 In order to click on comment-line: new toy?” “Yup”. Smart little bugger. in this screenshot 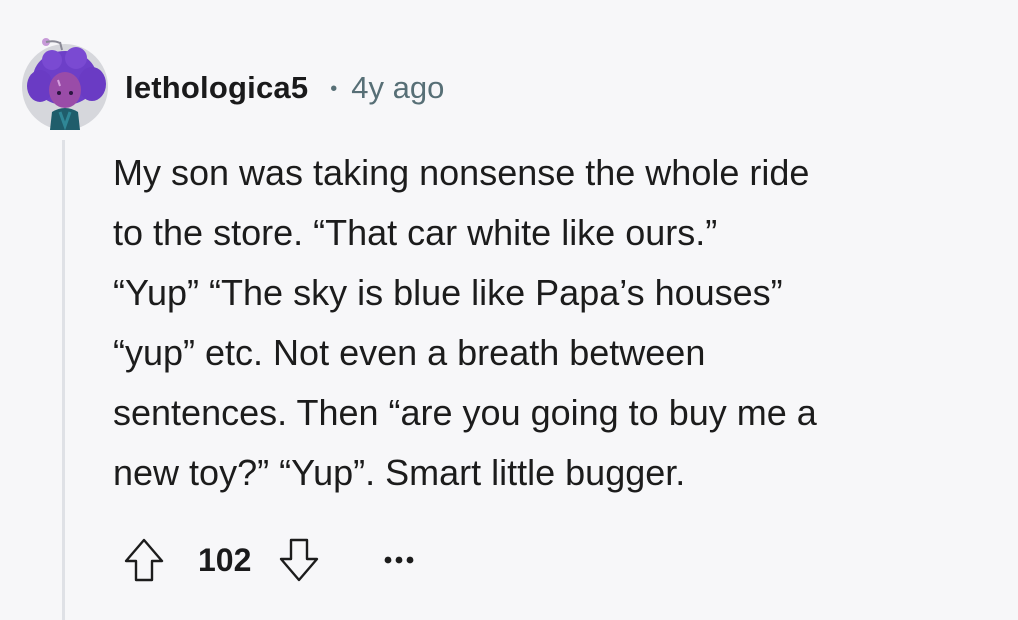, I will do `click(399, 472)`.